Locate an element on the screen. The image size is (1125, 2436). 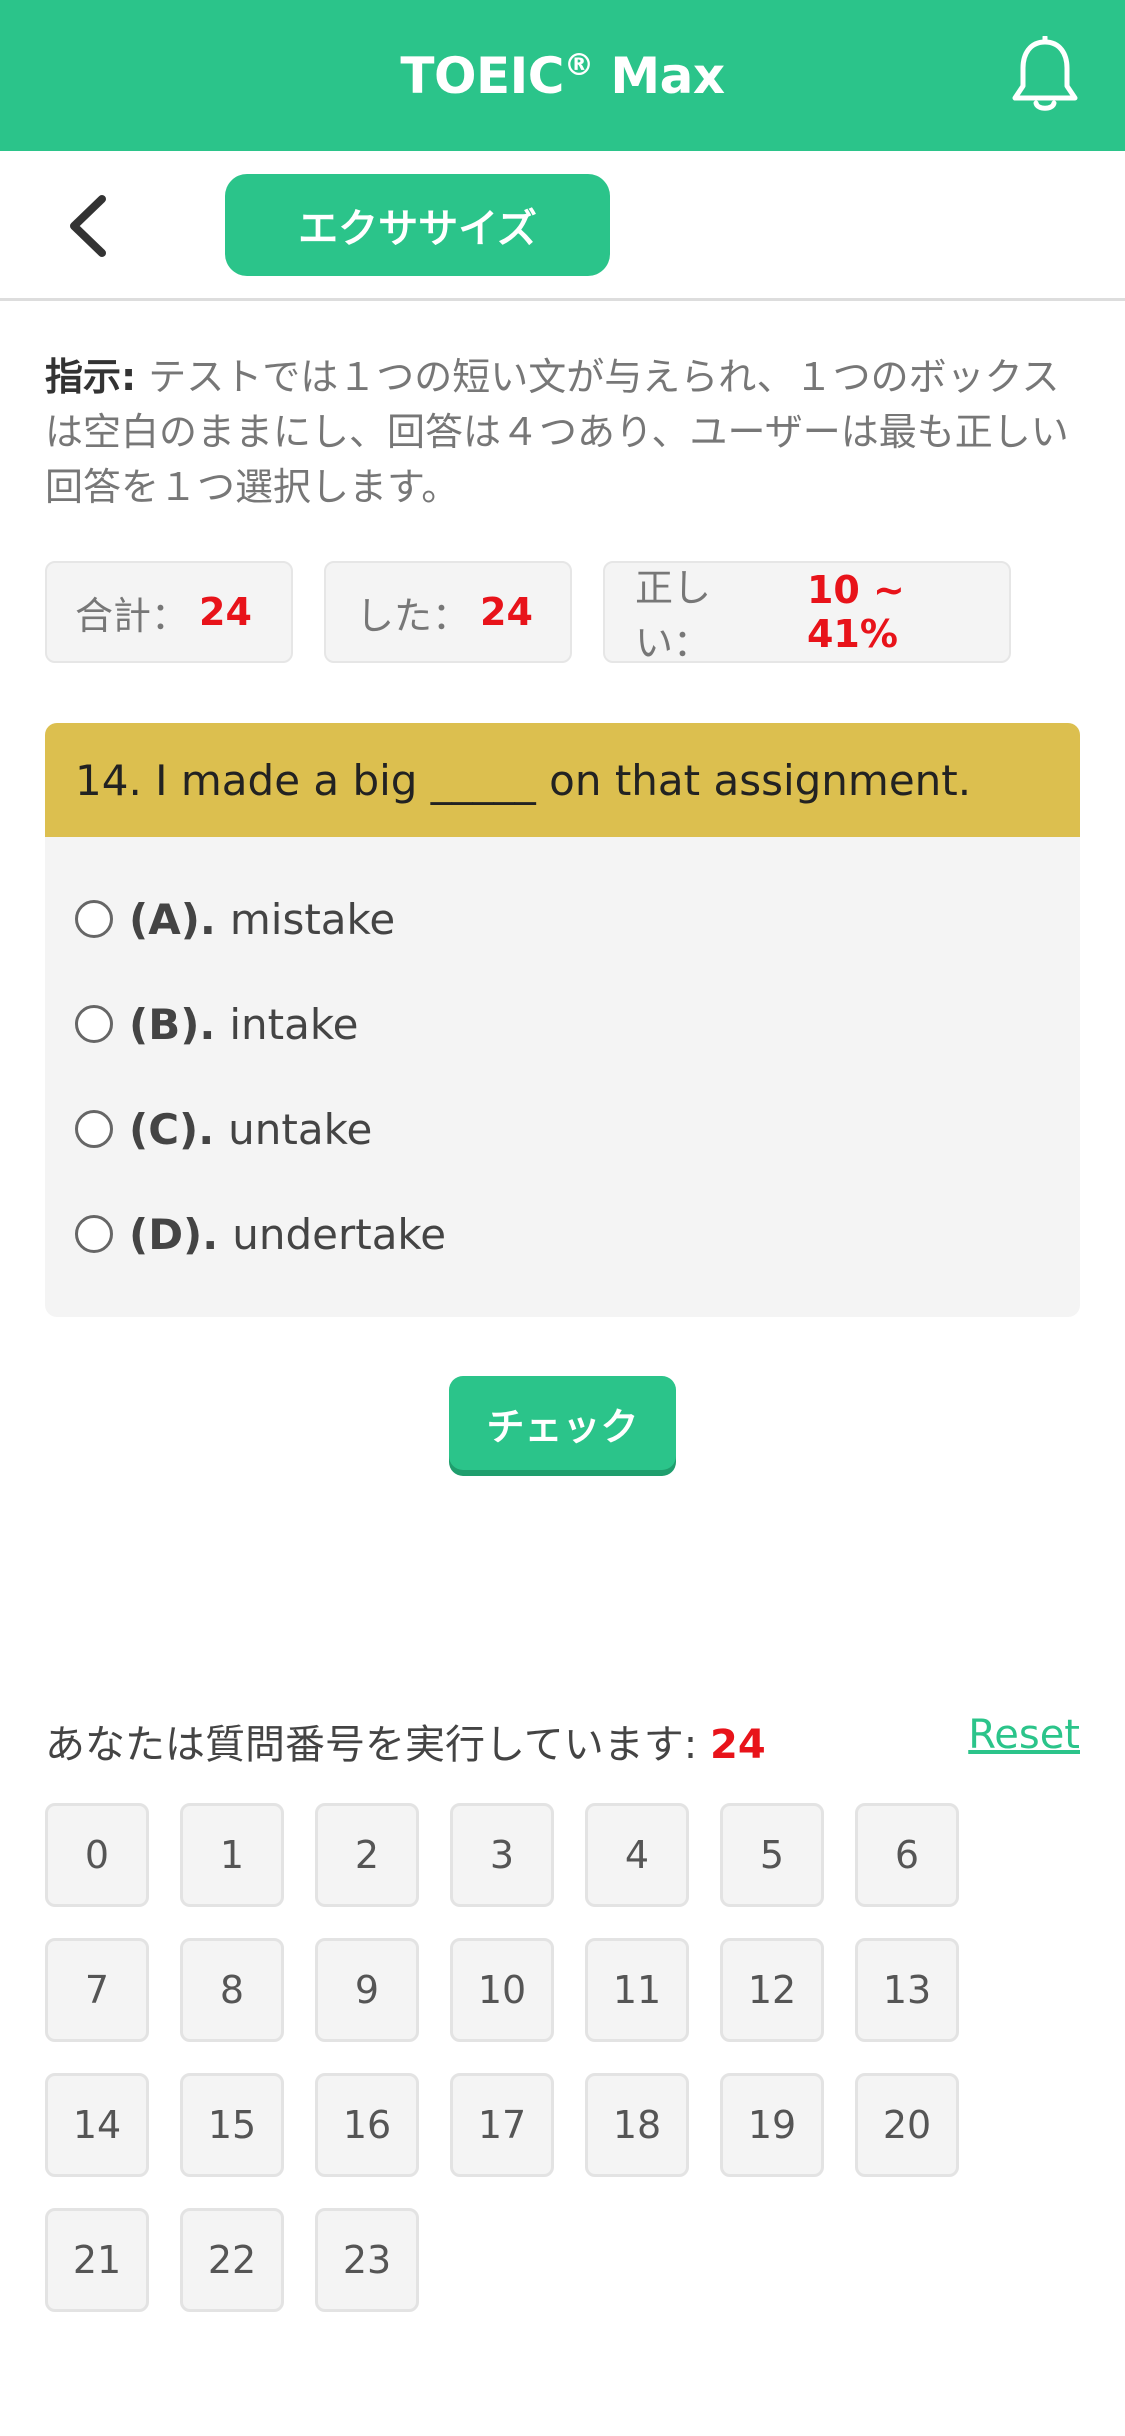
stat-correct: 正しい： 10 ~ 41% is located at coordinates (807, 613).